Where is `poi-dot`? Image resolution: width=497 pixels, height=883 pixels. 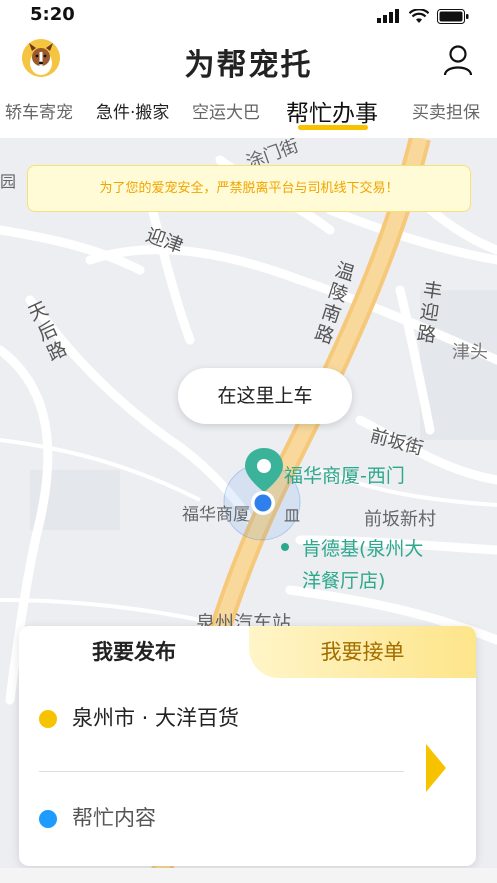
poi-dot is located at coordinates (285, 547).